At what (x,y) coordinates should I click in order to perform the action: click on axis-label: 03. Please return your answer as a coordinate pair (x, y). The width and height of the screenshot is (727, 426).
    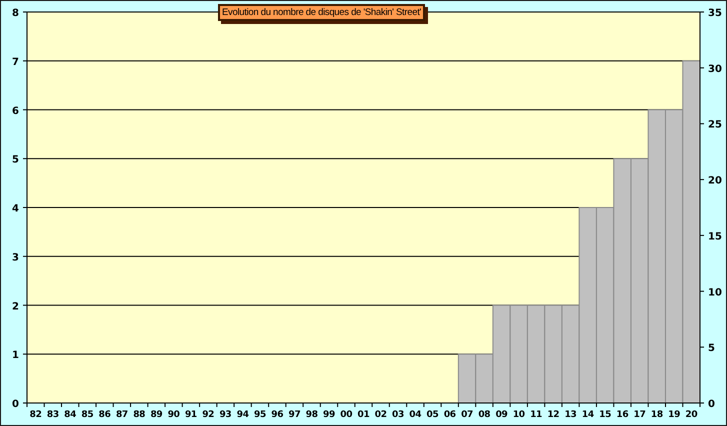
    Looking at the image, I should click on (398, 415).